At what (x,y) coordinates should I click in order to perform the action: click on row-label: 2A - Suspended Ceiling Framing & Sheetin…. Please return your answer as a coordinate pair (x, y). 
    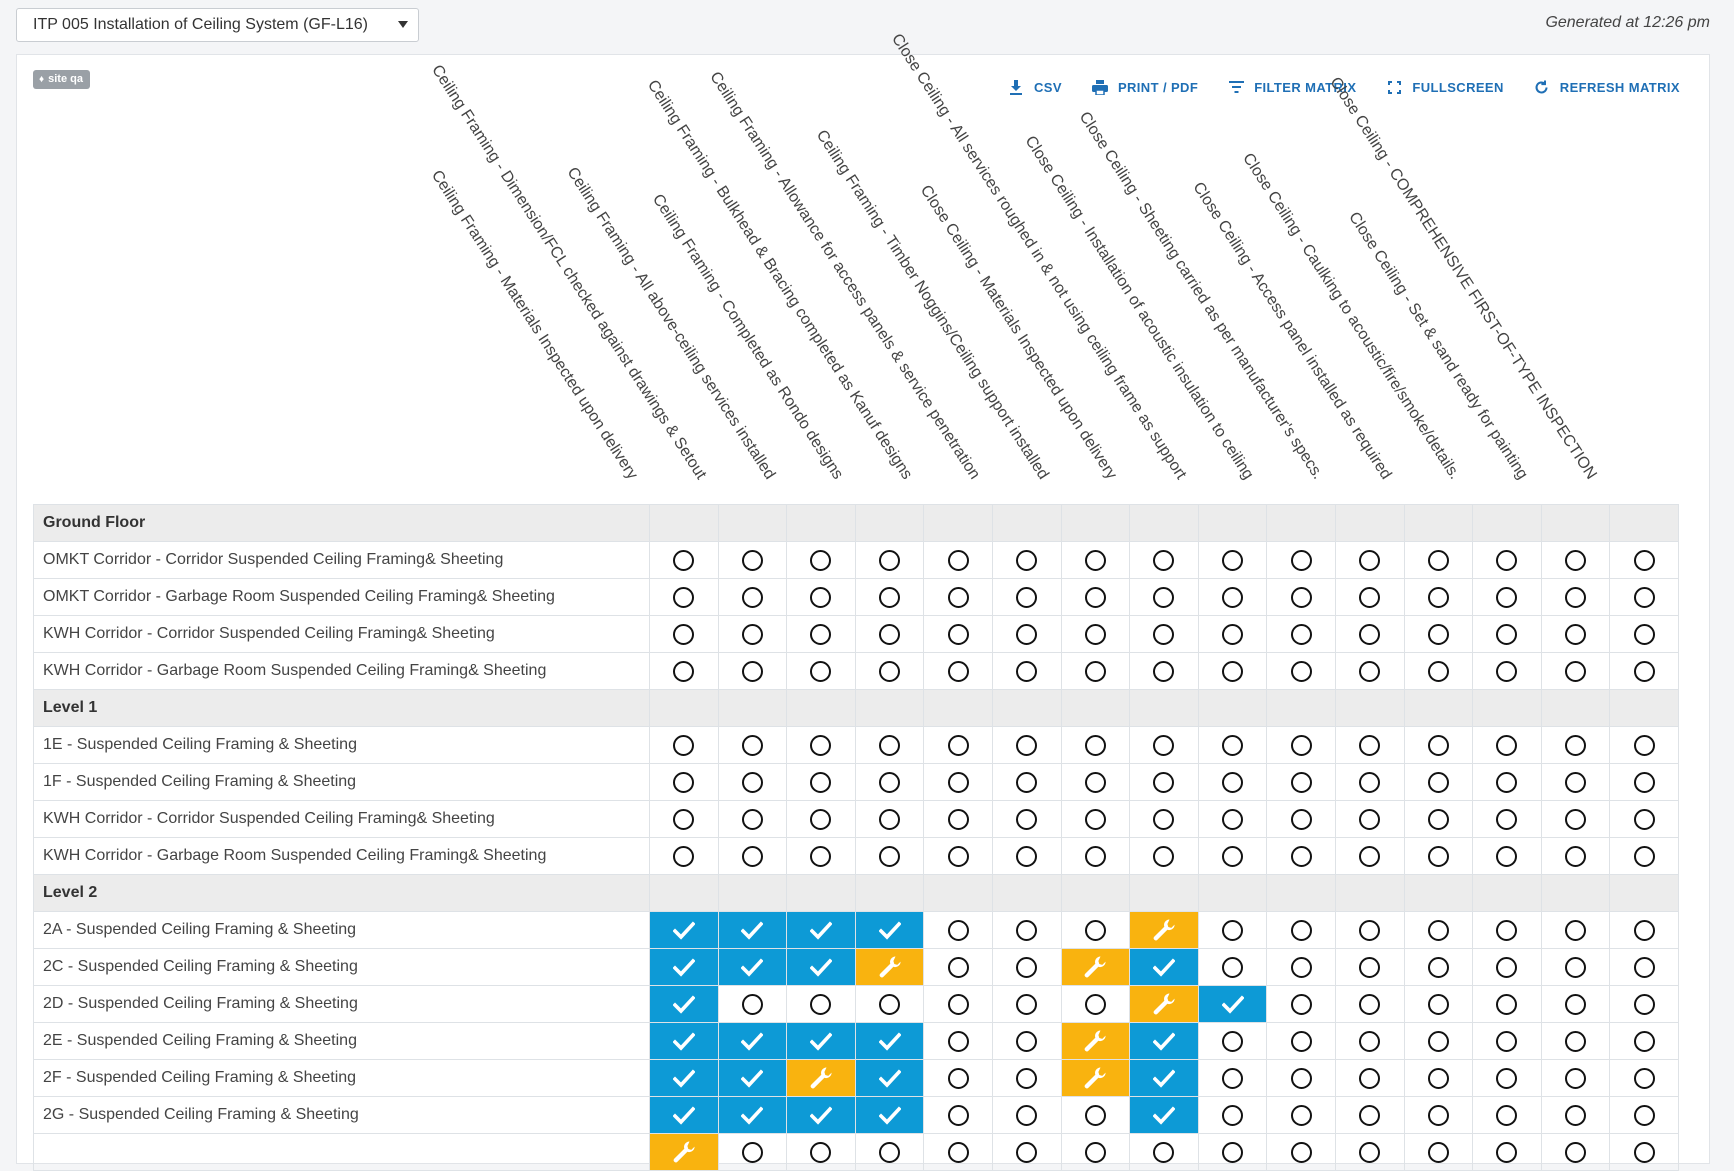
    Looking at the image, I should click on (341, 930).